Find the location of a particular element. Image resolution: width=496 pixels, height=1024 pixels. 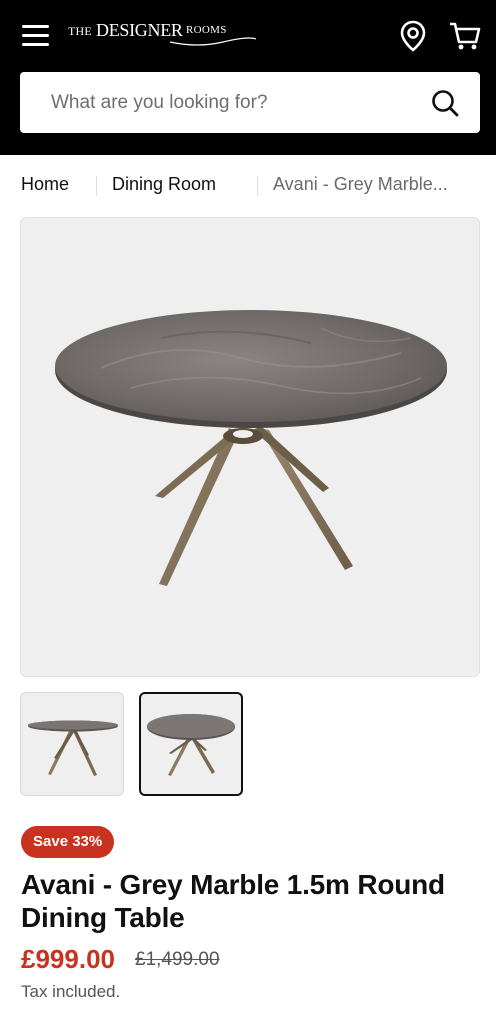

search-bar is located at coordinates (250, 102).